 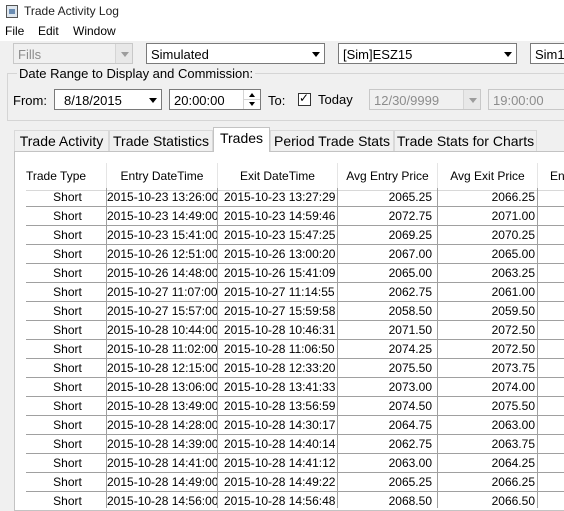 What do you see at coordinates (335, 99) in the screenshot?
I see `today-label: Today` at bounding box center [335, 99].